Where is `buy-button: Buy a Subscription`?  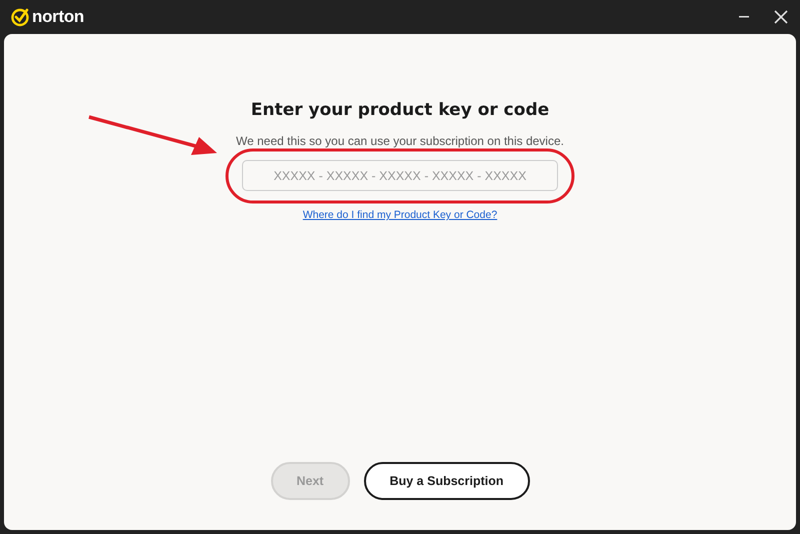
buy-button: Buy a Subscription is located at coordinates (447, 481).